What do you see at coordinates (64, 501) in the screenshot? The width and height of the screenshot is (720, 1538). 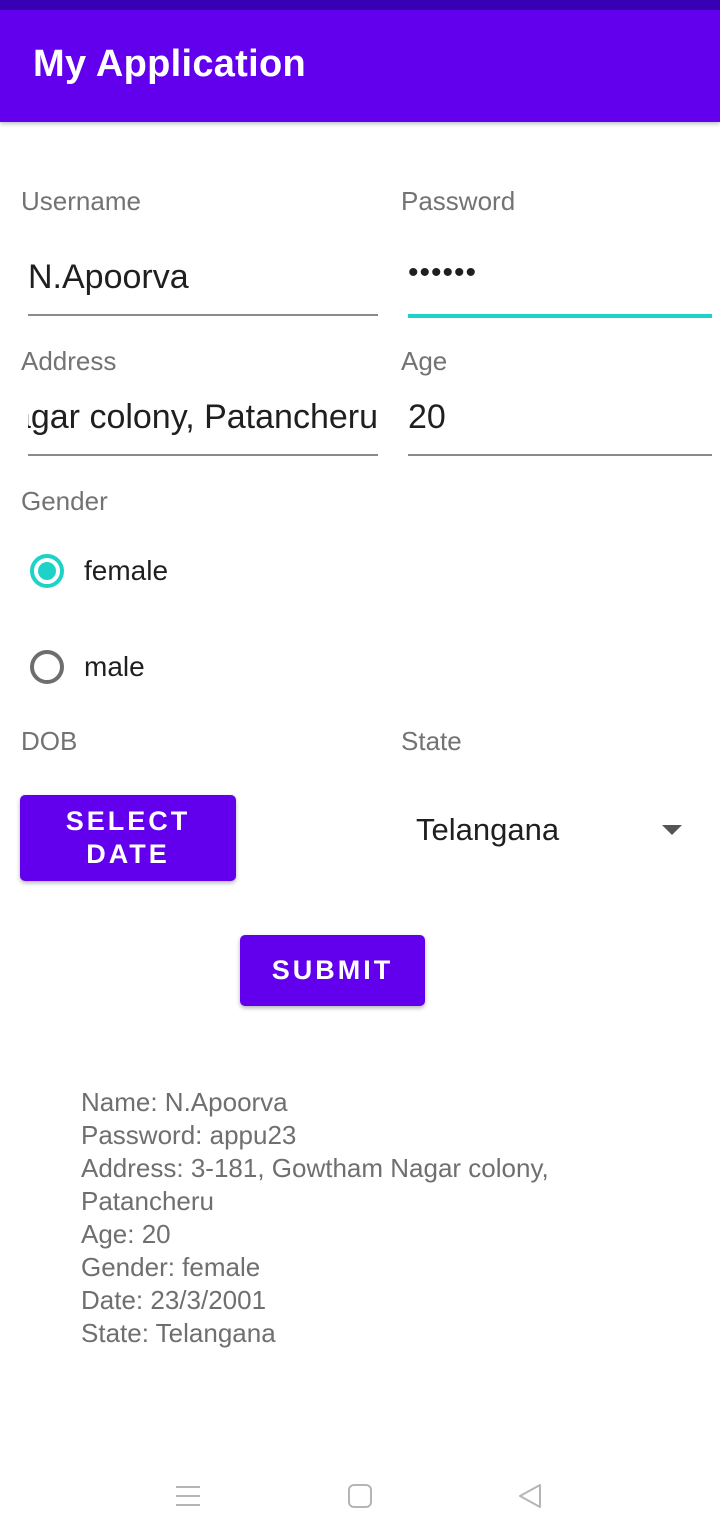 I see `gender-label: Gender` at bounding box center [64, 501].